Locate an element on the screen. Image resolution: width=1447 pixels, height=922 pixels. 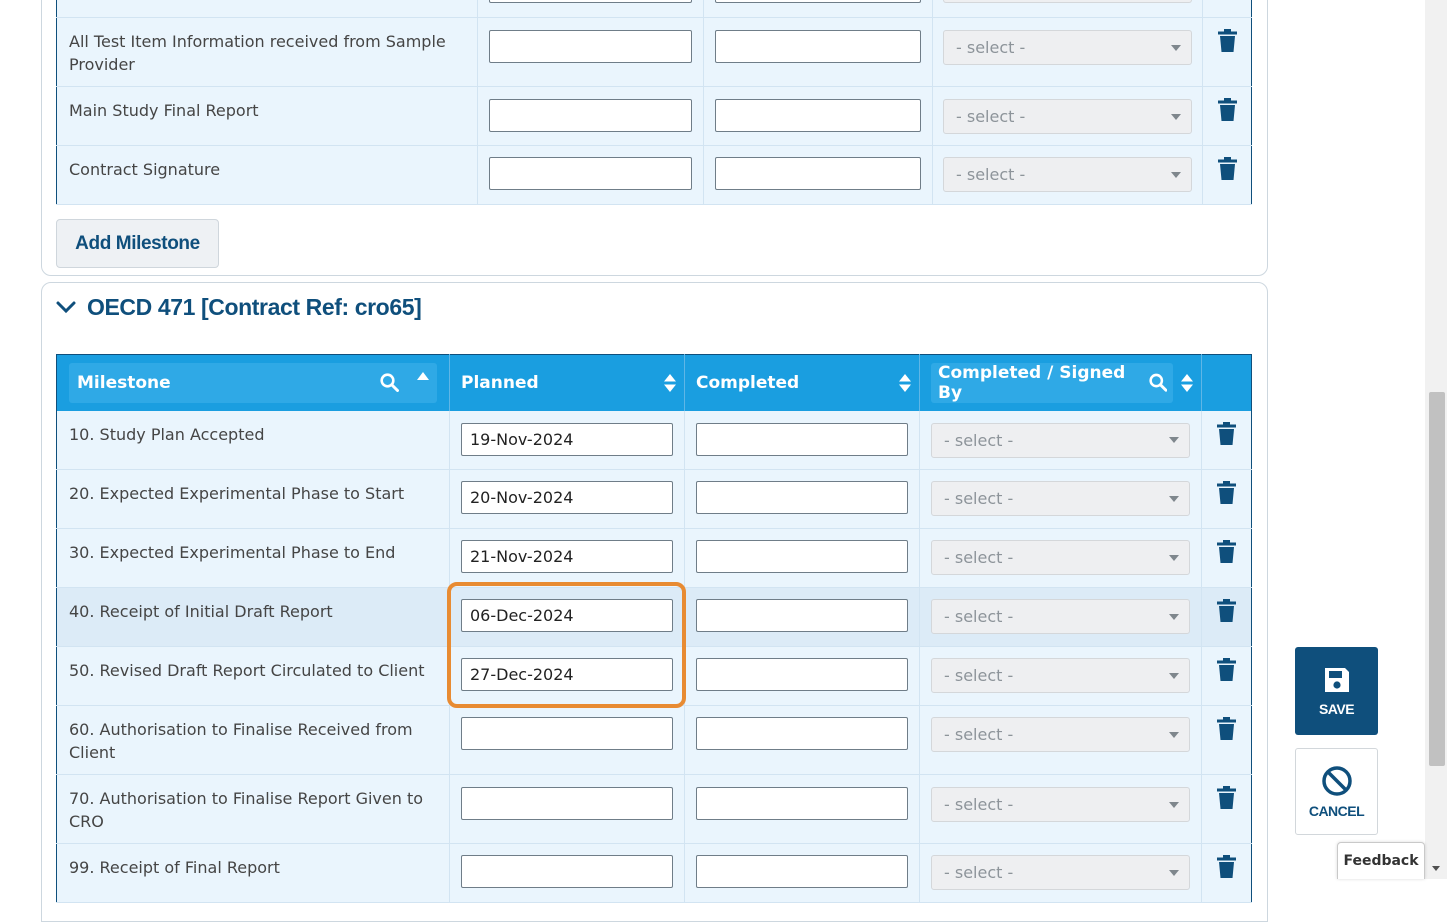
table-row: Contract Signature - select - is located at coordinates (654, 175).